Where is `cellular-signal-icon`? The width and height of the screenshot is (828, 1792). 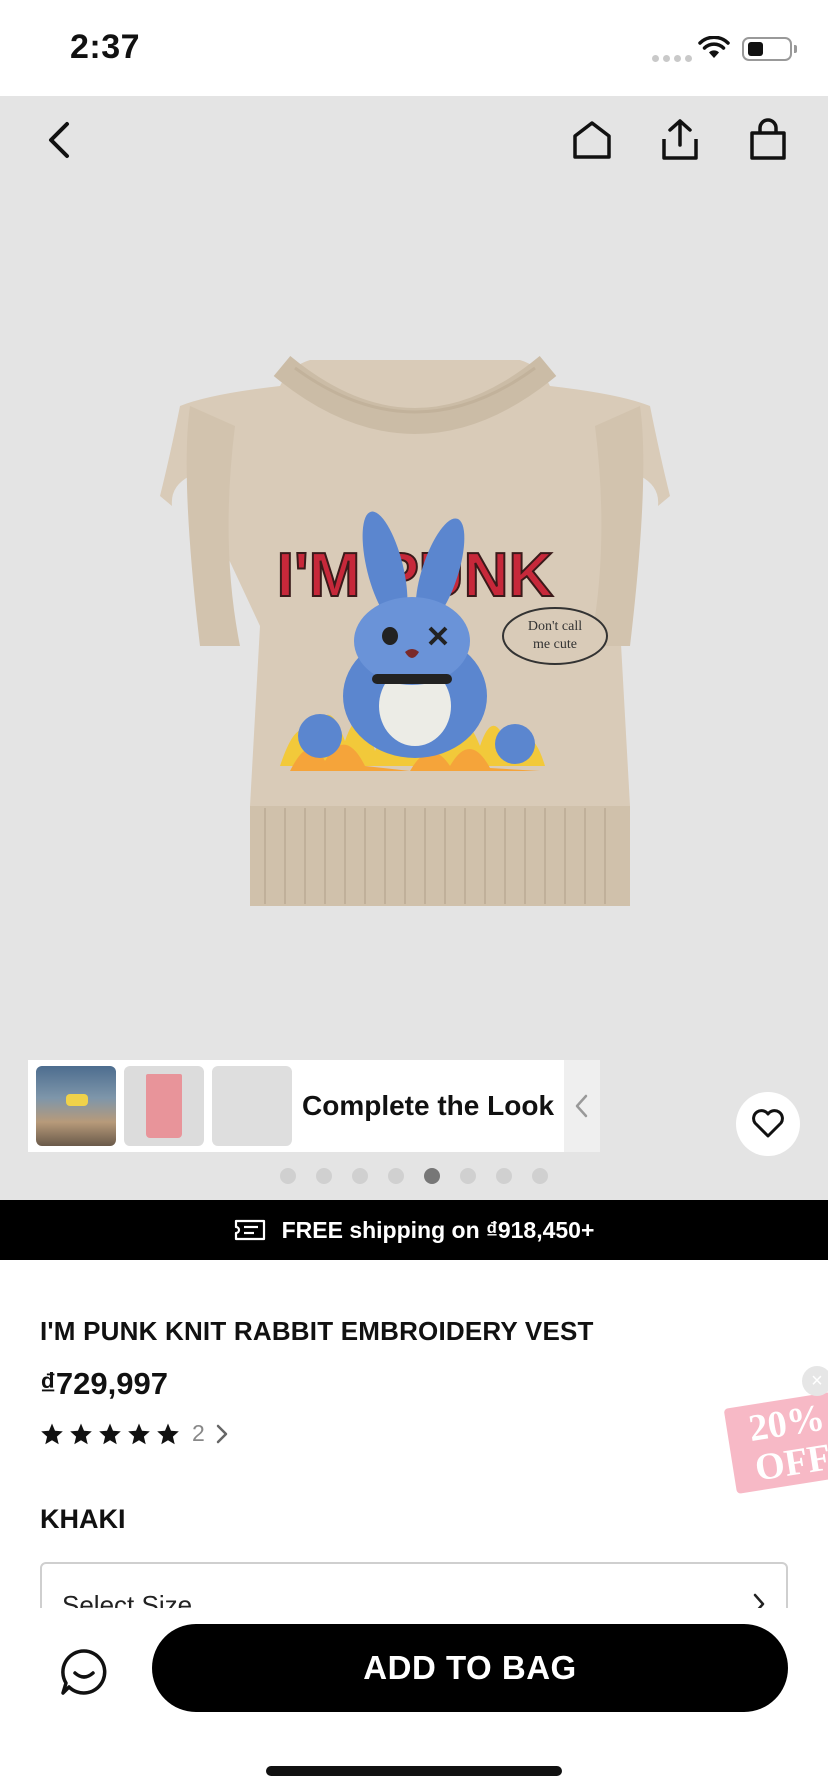
cellular-signal-icon is located at coordinates (672, 58).